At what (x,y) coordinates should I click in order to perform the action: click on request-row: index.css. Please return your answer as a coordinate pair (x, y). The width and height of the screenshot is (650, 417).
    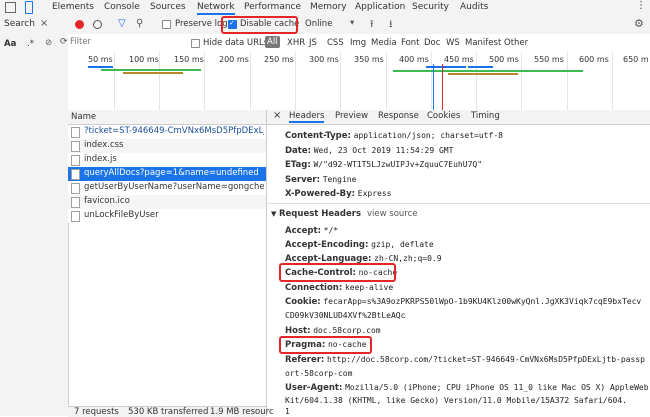
    Looking at the image, I should click on (167, 146).